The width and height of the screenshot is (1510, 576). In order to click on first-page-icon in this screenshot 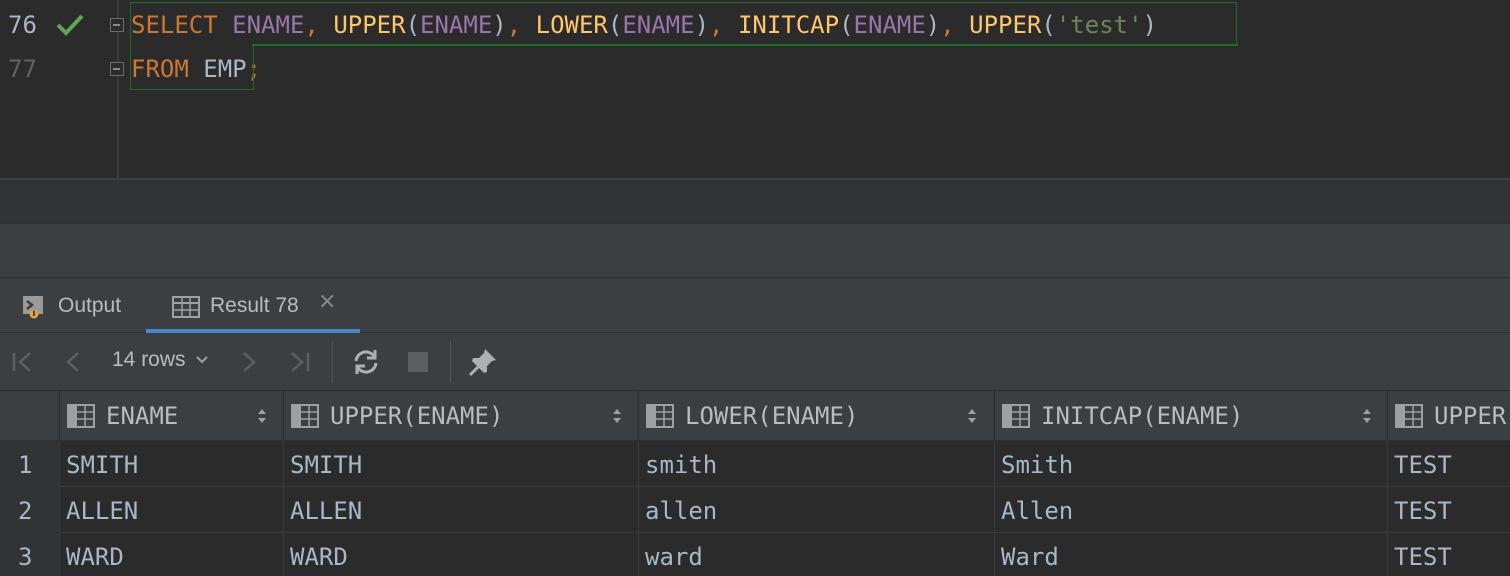, I will do `click(23, 362)`.